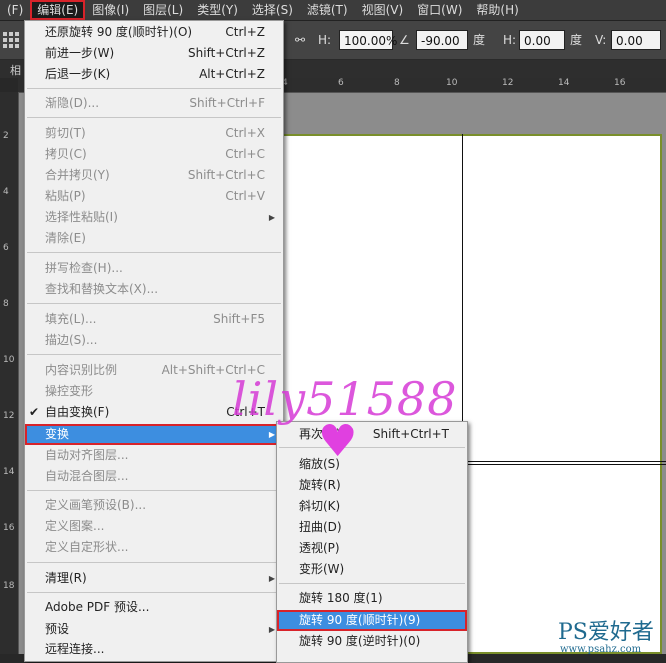 The width and height of the screenshot is (666, 663). I want to click on skew-h-field: 0.00, so click(542, 40).